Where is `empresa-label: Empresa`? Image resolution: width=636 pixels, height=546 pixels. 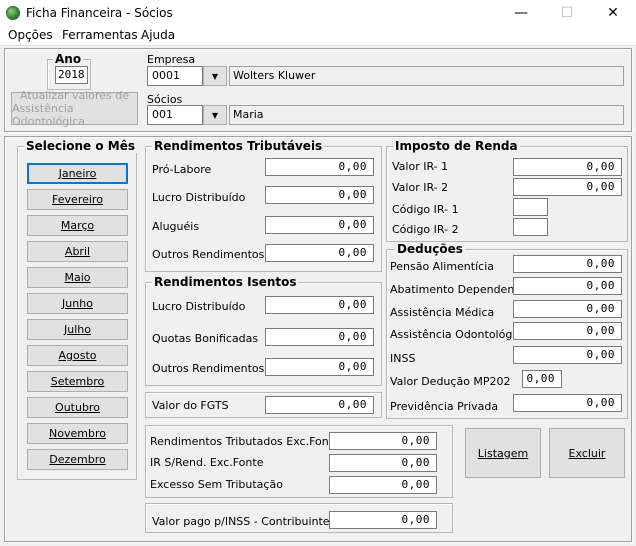
empresa-label: Empresa is located at coordinates (171, 59).